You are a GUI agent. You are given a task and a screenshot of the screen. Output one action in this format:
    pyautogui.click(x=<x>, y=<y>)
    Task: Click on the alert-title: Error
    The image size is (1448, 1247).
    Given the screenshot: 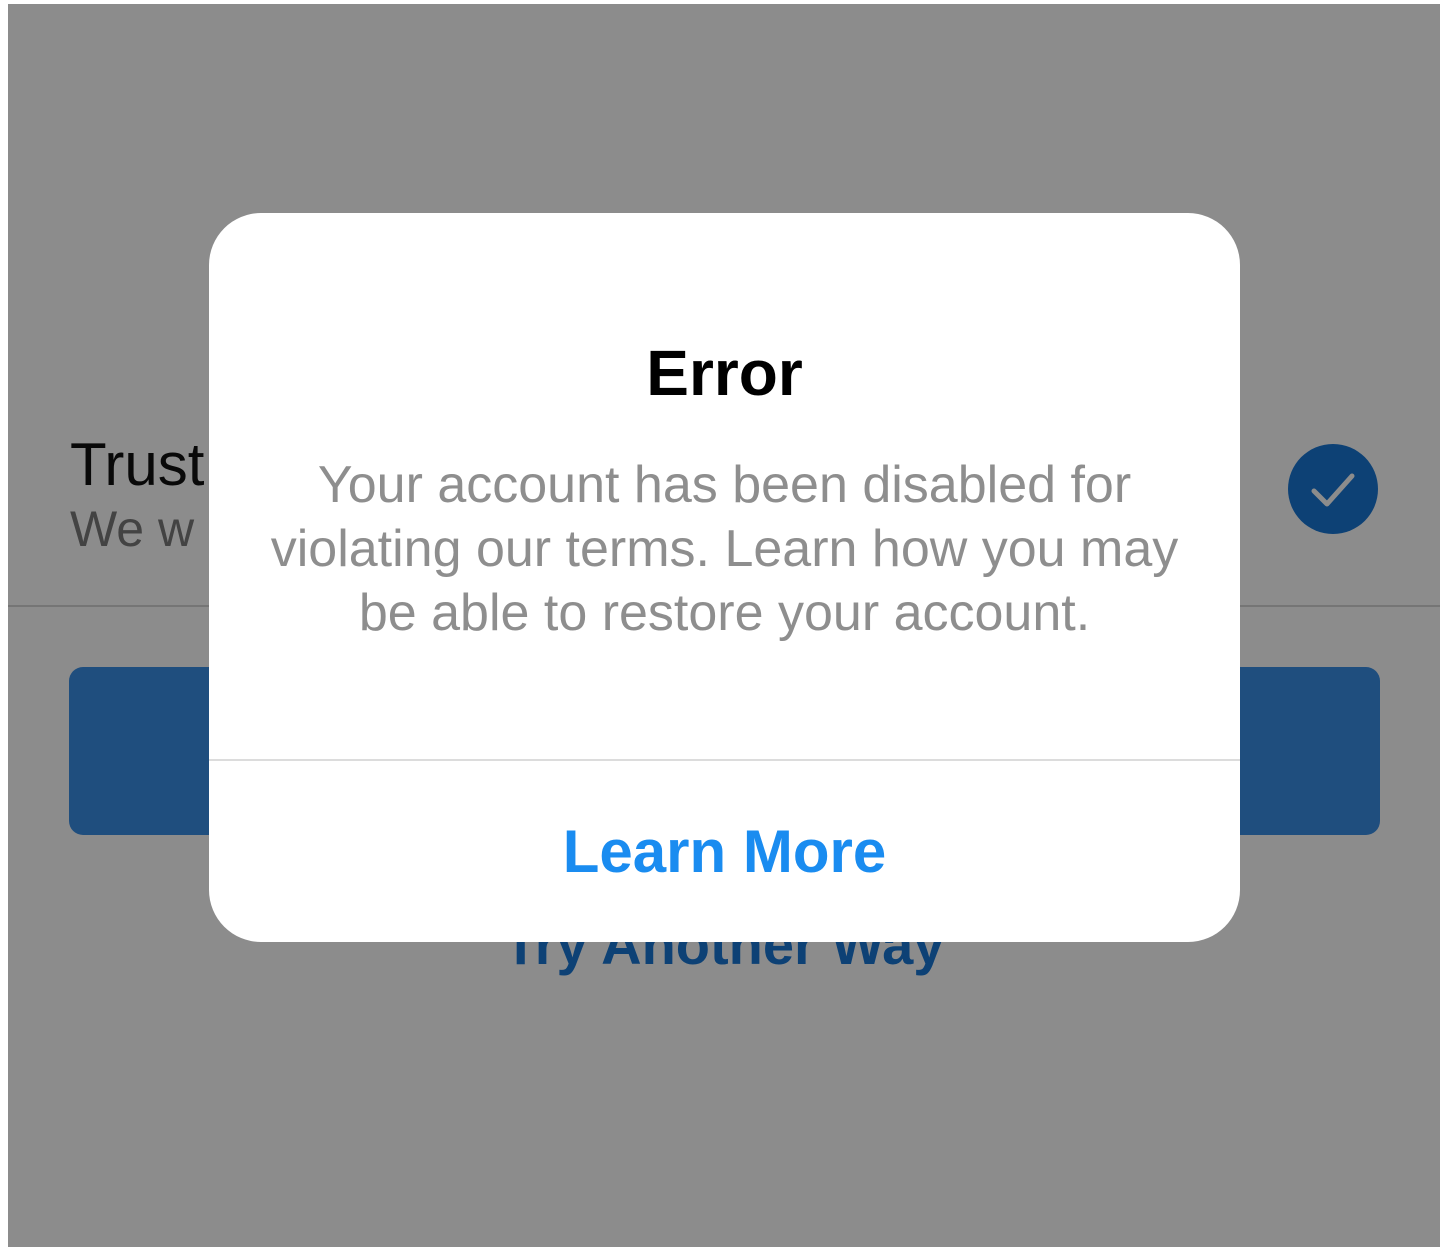 What is the action you would take?
    pyautogui.click(x=724, y=373)
    